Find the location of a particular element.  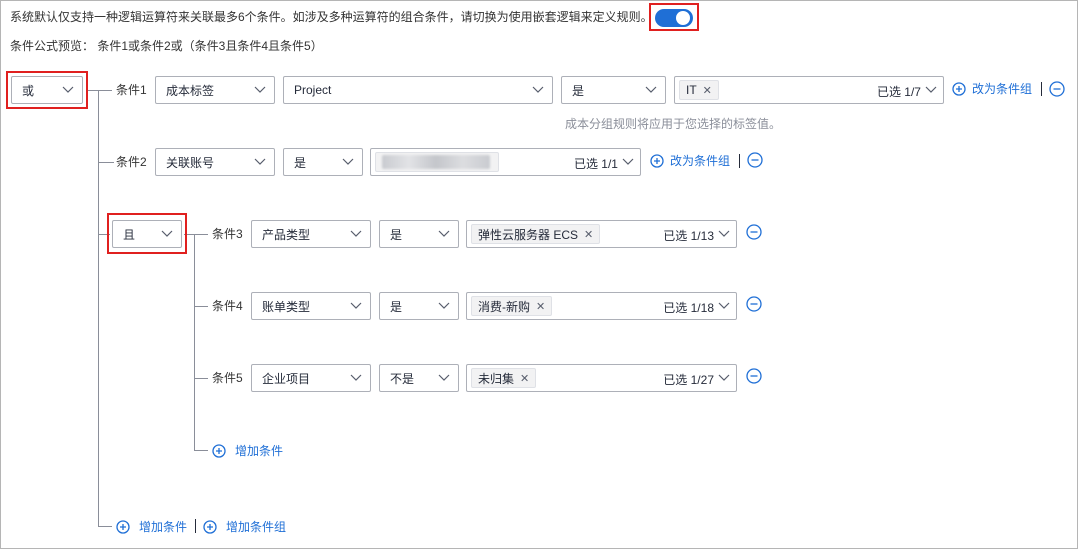

condition-1-operator-select: 是 is located at coordinates (613, 90).